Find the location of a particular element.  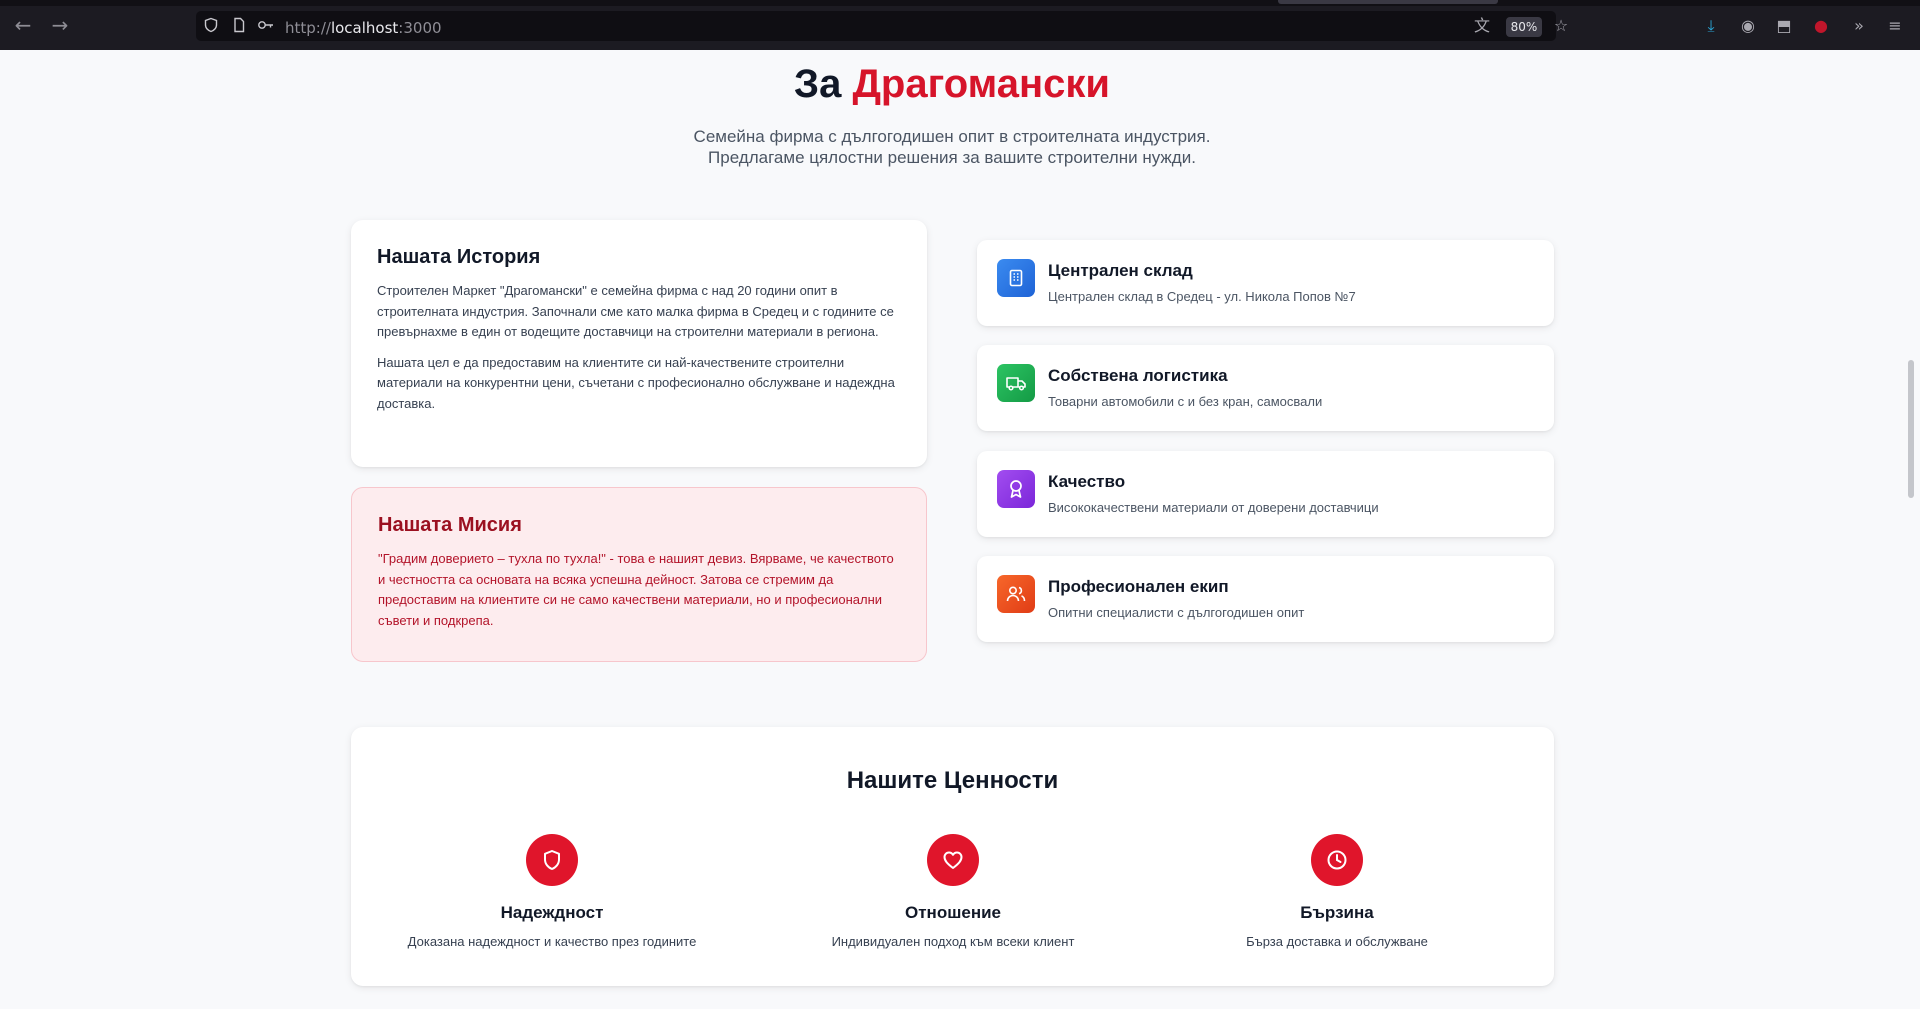

feature-title: Професионален екип is located at coordinates (1138, 586).